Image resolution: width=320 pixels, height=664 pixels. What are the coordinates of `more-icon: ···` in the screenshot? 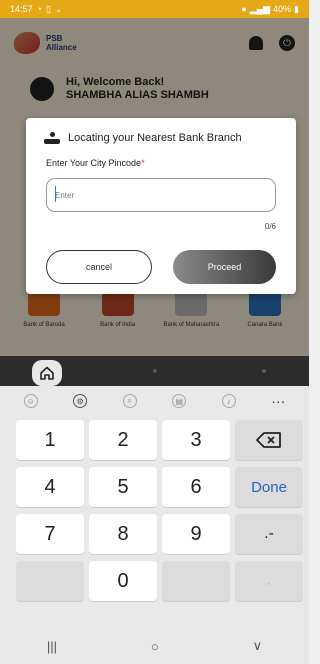 It's located at (278, 401).